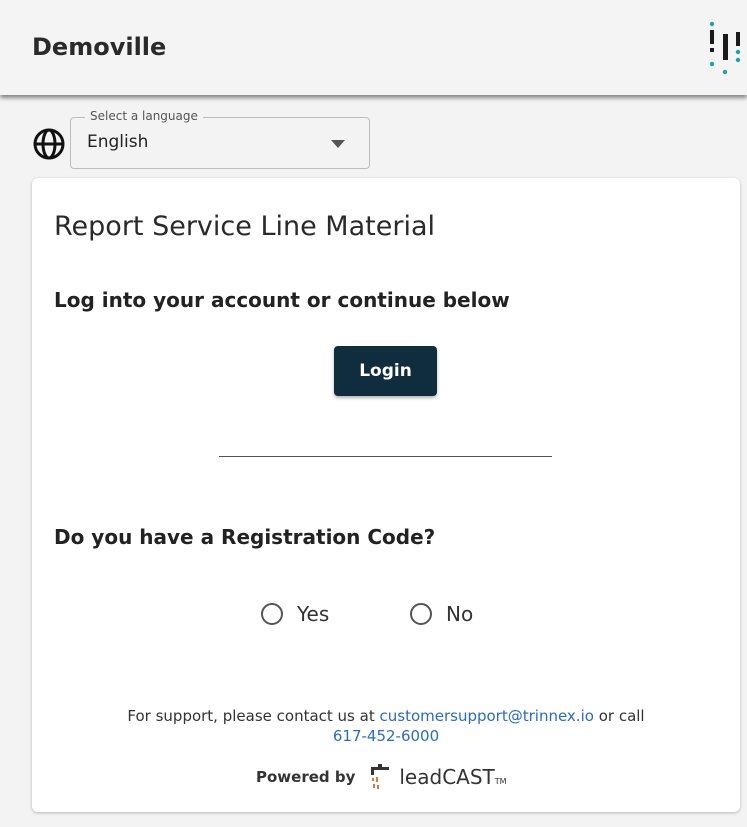  Describe the element at coordinates (144, 116) in the screenshot. I see `language-select-label: Select a language` at that location.